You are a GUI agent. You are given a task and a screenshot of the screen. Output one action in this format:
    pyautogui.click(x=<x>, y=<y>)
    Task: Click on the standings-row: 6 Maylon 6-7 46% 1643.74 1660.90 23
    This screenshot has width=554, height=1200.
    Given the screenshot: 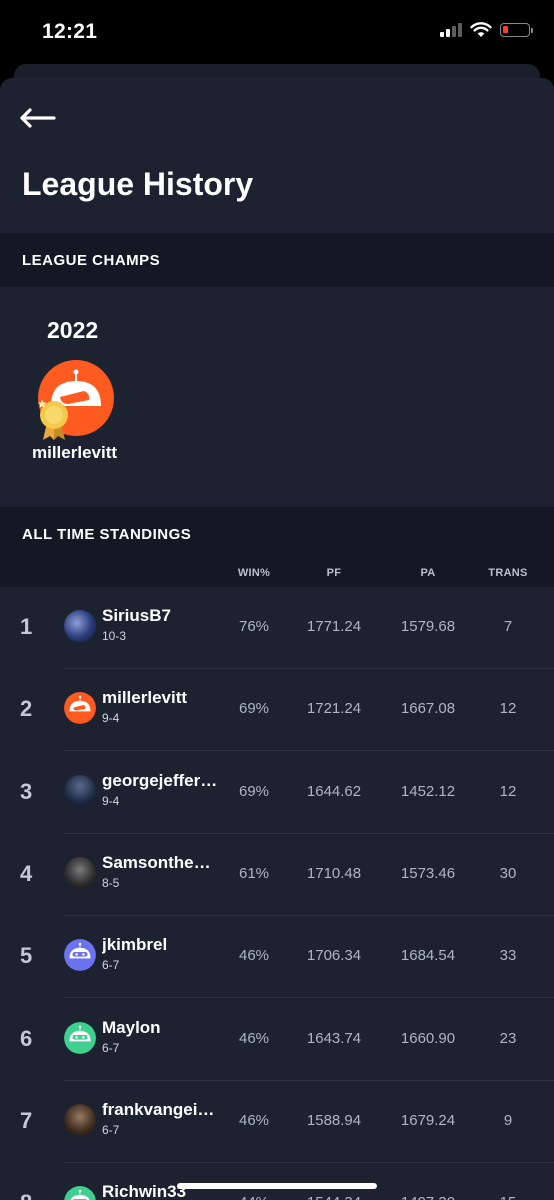 What is the action you would take?
    pyautogui.click(x=277, y=1040)
    